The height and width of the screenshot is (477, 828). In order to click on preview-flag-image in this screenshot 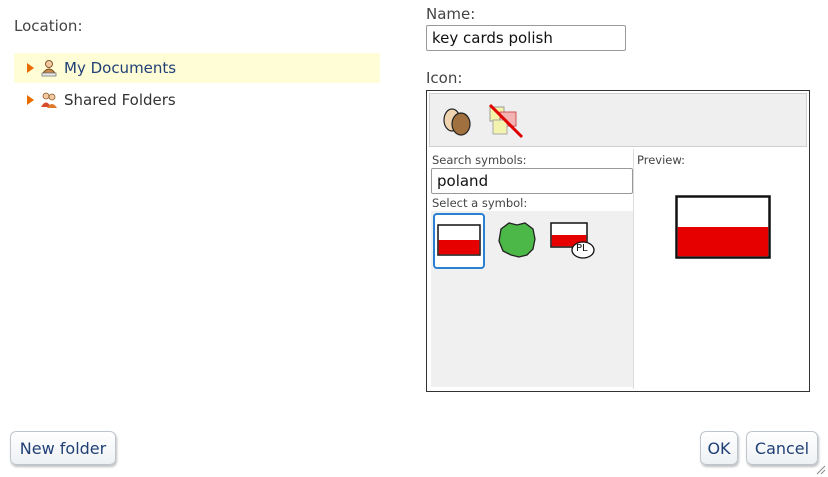, I will do `click(723, 227)`.